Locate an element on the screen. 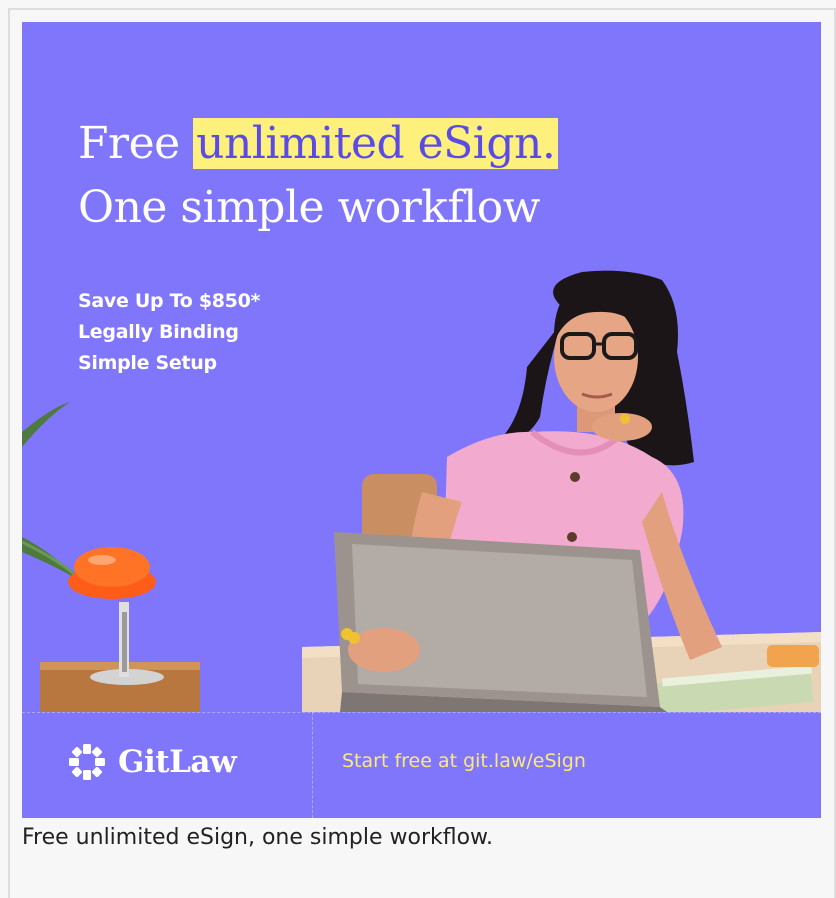 This screenshot has height=898, width=836. headline-highlight: unlimited eSign. is located at coordinates (376, 143).